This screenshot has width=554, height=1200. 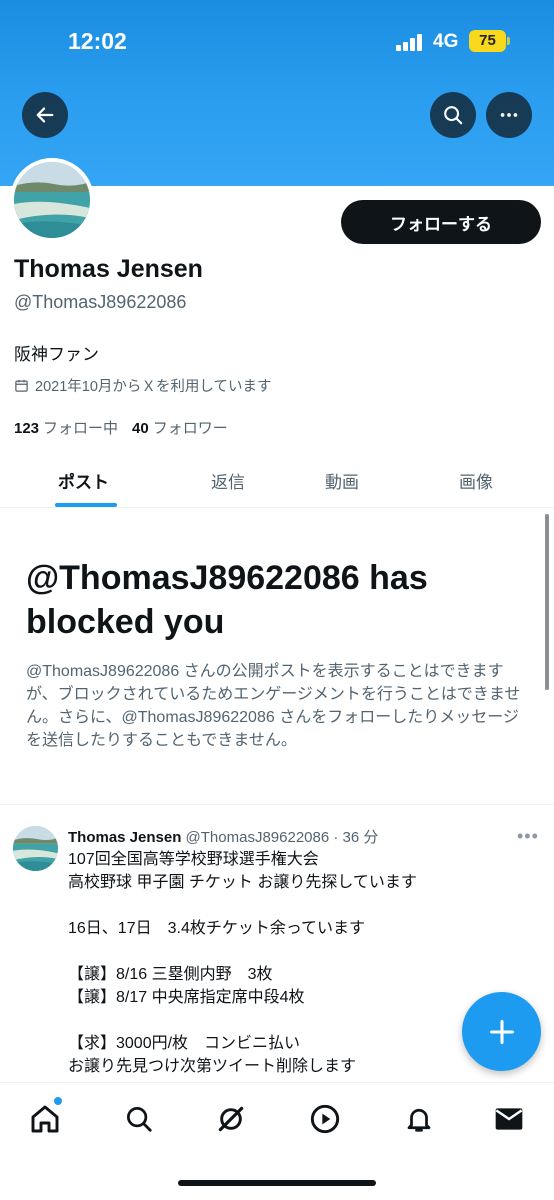 I want to click on back-button, so click(x=45, y=115).